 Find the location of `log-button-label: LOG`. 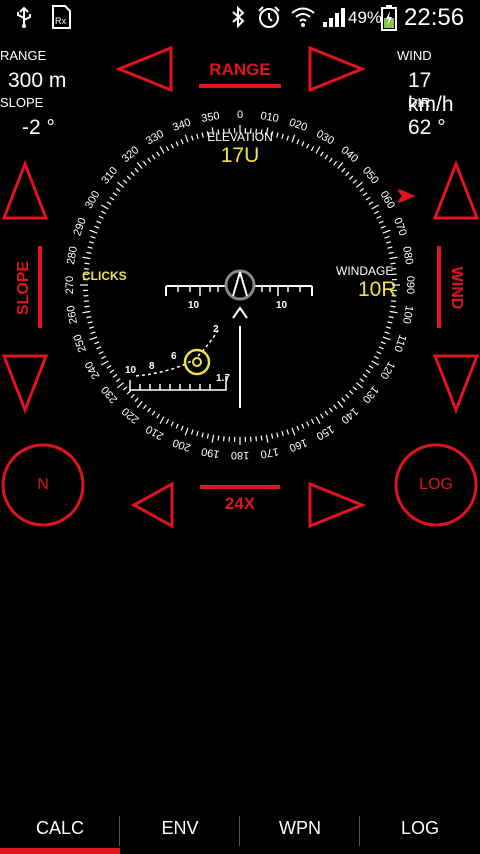

log-button-label: LOG is located at coordinates (436, 485).